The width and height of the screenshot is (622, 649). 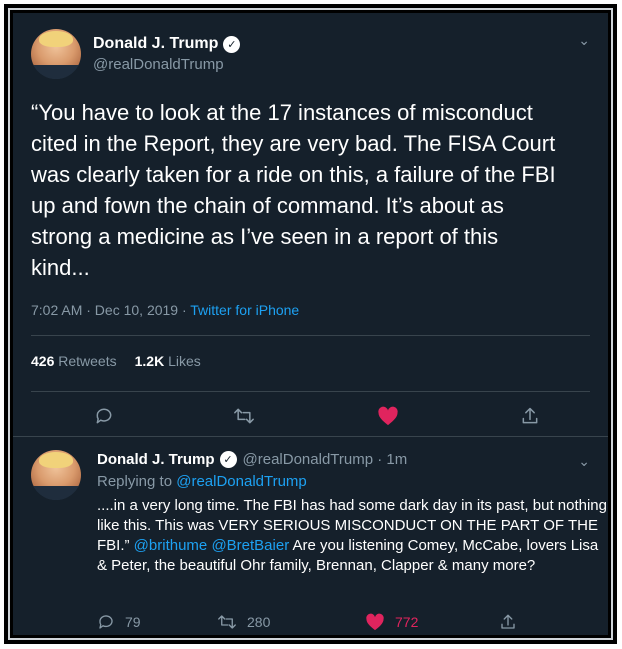 I want to click on retweets-stat: 426 Retweets, so click(x=74, y=361).